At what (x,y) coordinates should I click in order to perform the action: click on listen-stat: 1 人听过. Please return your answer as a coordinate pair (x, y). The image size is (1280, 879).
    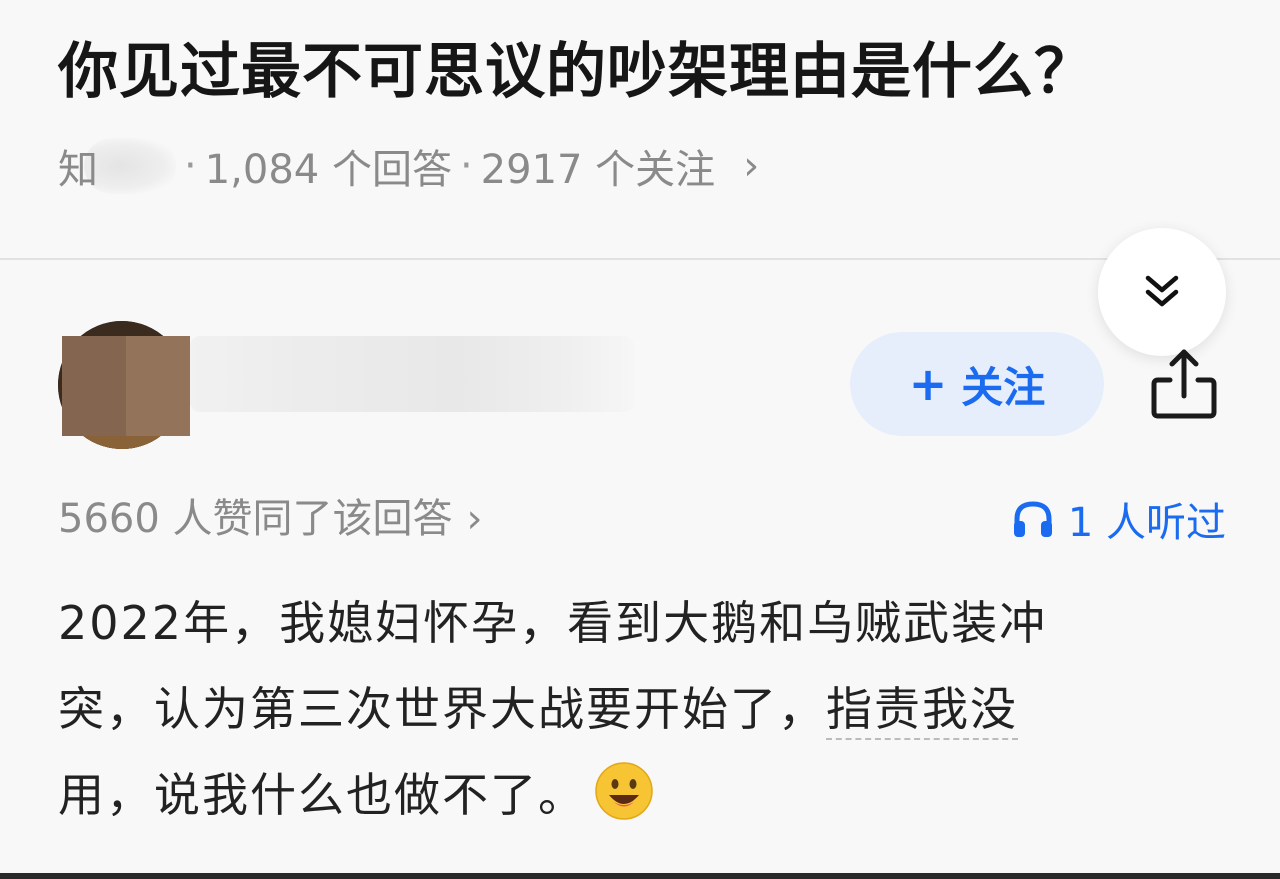
    Looking at the image, I should click on (1119, 519).